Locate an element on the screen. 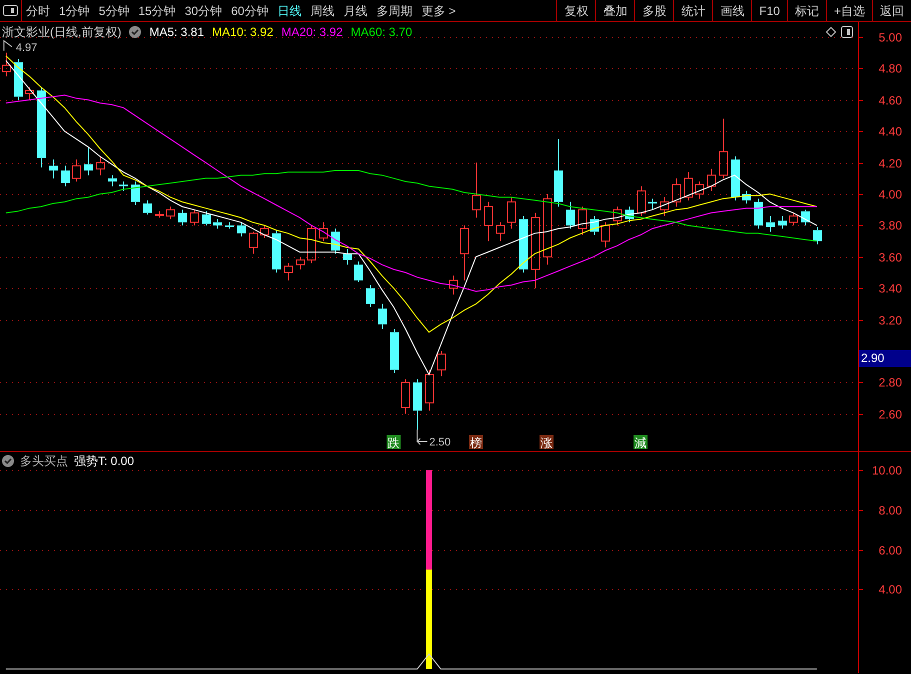 This screenshot has width=911, height=674. period-tab: 日线 is located at coordinates (289, 11).